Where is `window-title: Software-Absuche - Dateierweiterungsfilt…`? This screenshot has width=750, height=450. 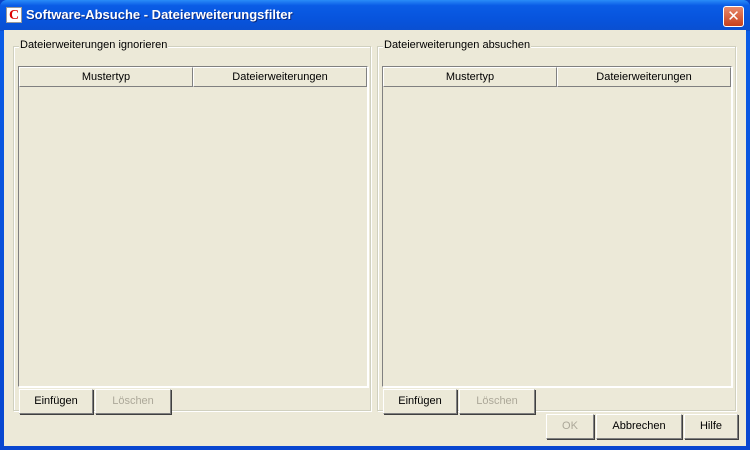 window-title: Software-Absuche - Dateierweiterungsfilt… is located at coordinates (159, 14).